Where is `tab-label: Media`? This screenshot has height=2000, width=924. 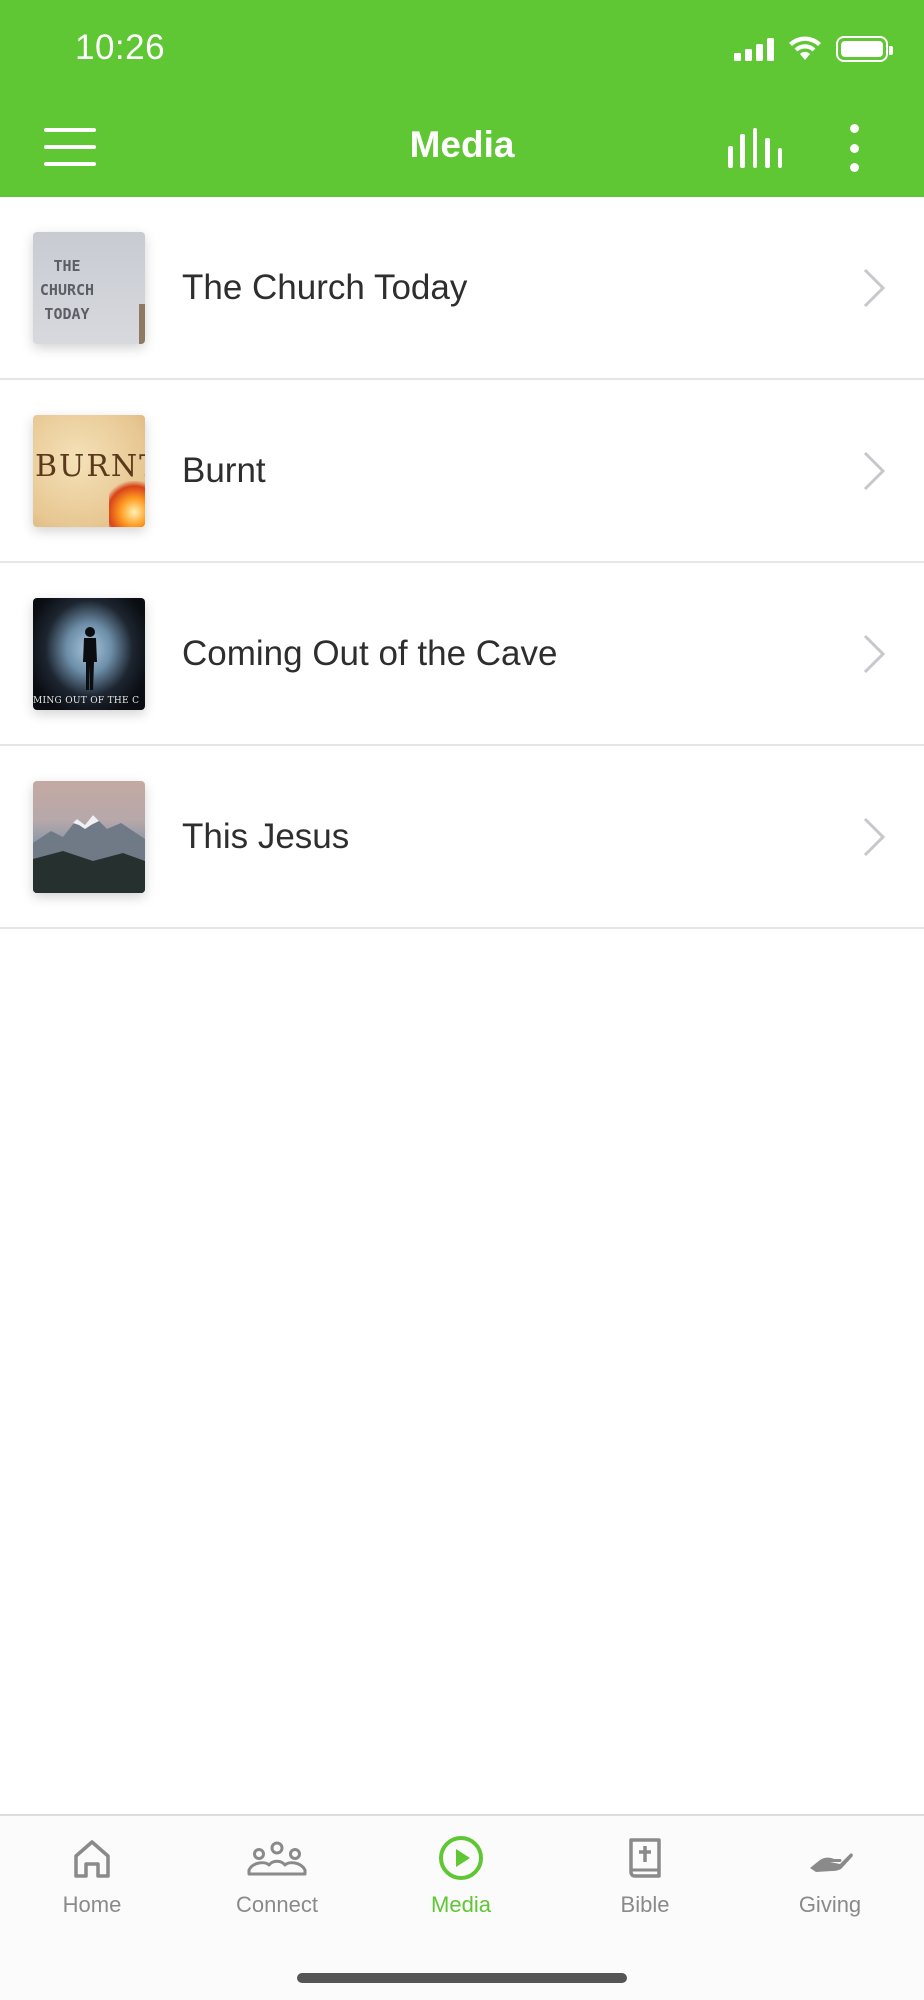
tab-label: Media is located at coordinates (461, 1904).